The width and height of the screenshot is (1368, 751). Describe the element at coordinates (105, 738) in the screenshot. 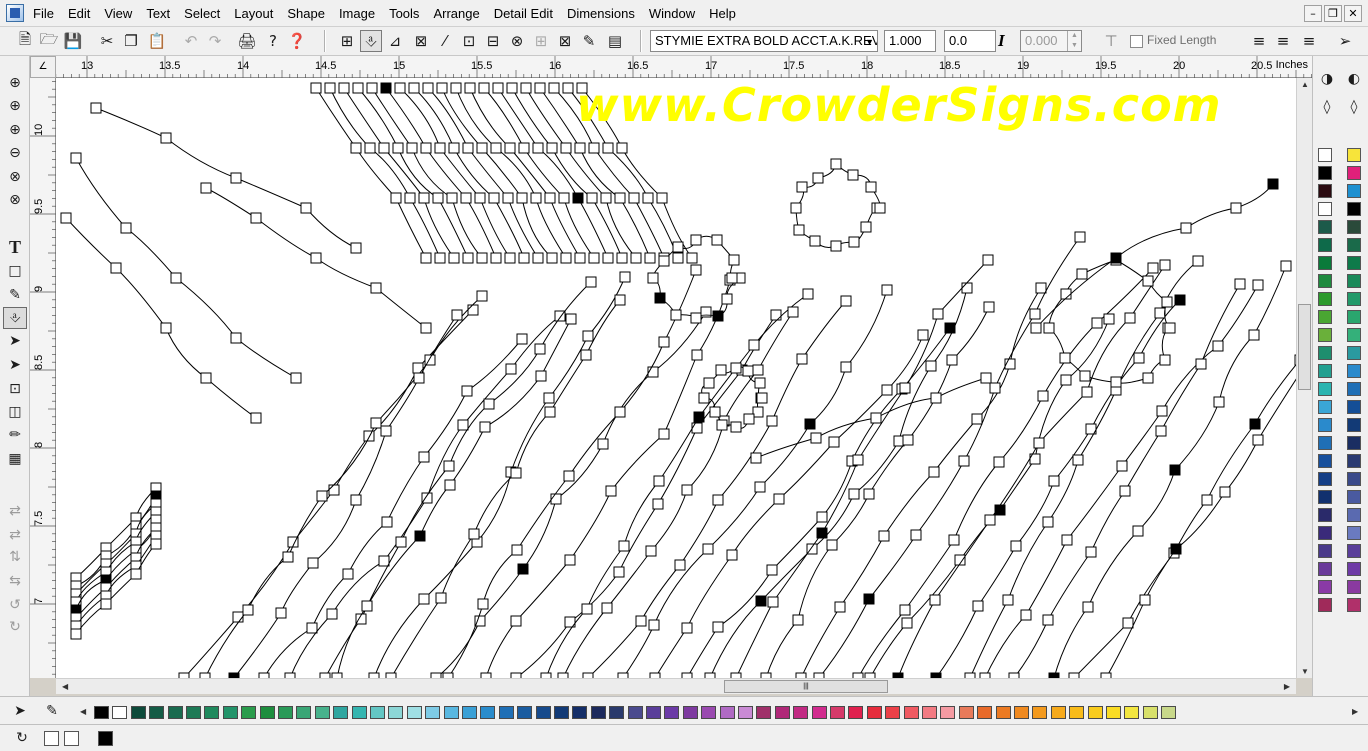

I see `current-color-indicator` at that location.